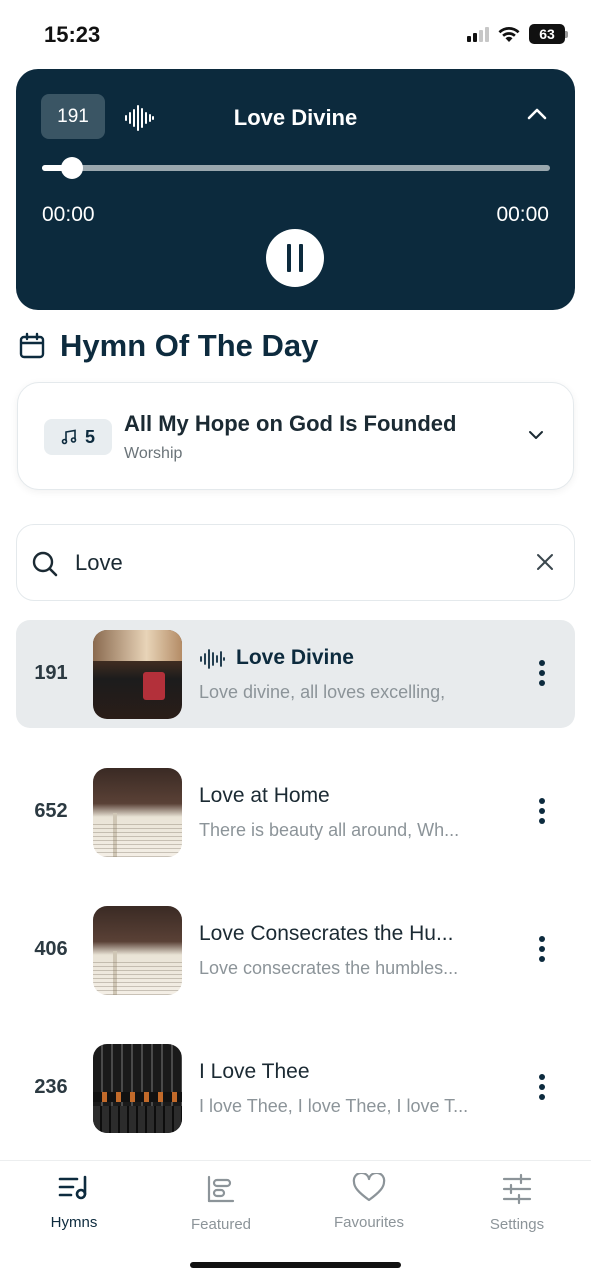 The height and width of the screenshot is (1280, 591). I want to click on home-indicator, so click(295, 1265).